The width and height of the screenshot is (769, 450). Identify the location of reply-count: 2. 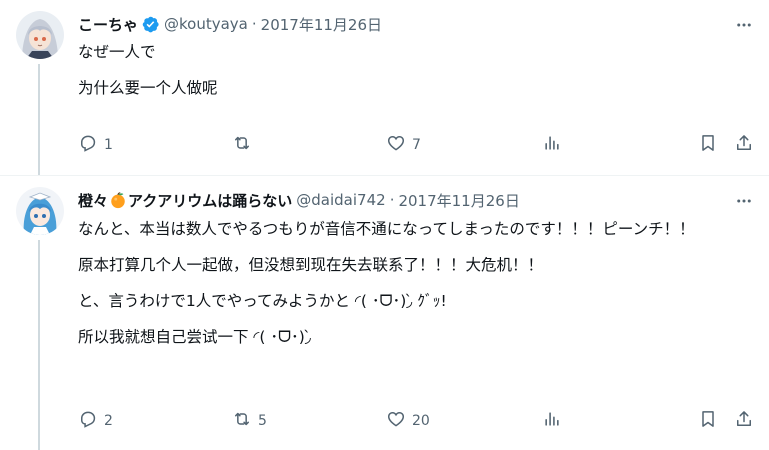
(108, 421).